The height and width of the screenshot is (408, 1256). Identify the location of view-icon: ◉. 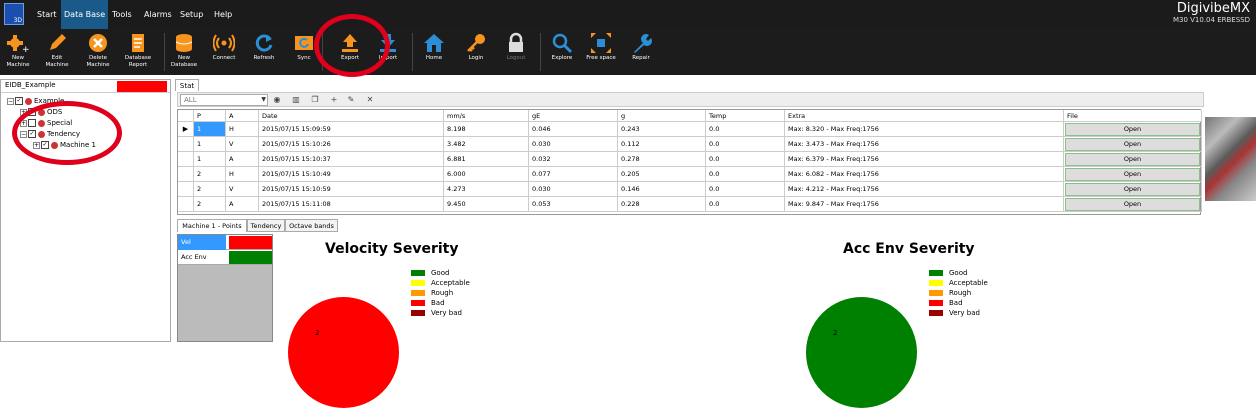
(277, 100).